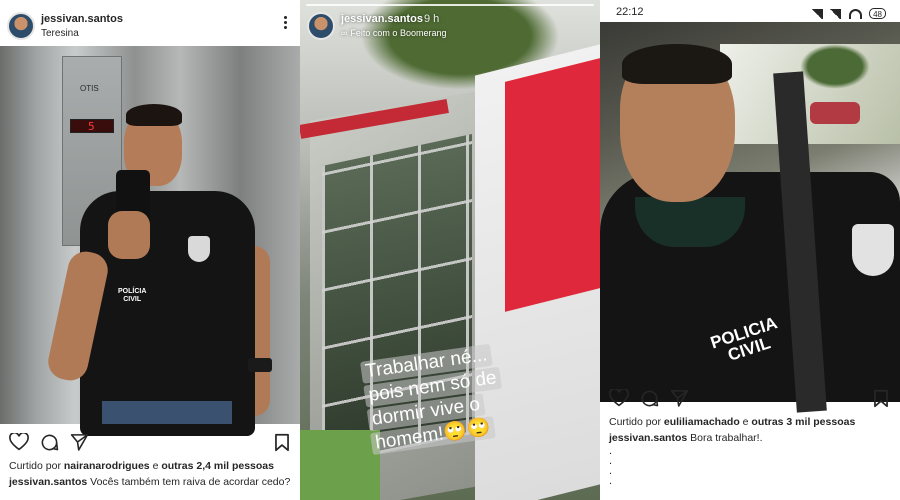 This screenshot has height=500, width=900. I want to click on liked-others: outras 2,4 mil pessoas, so click(217, 466).